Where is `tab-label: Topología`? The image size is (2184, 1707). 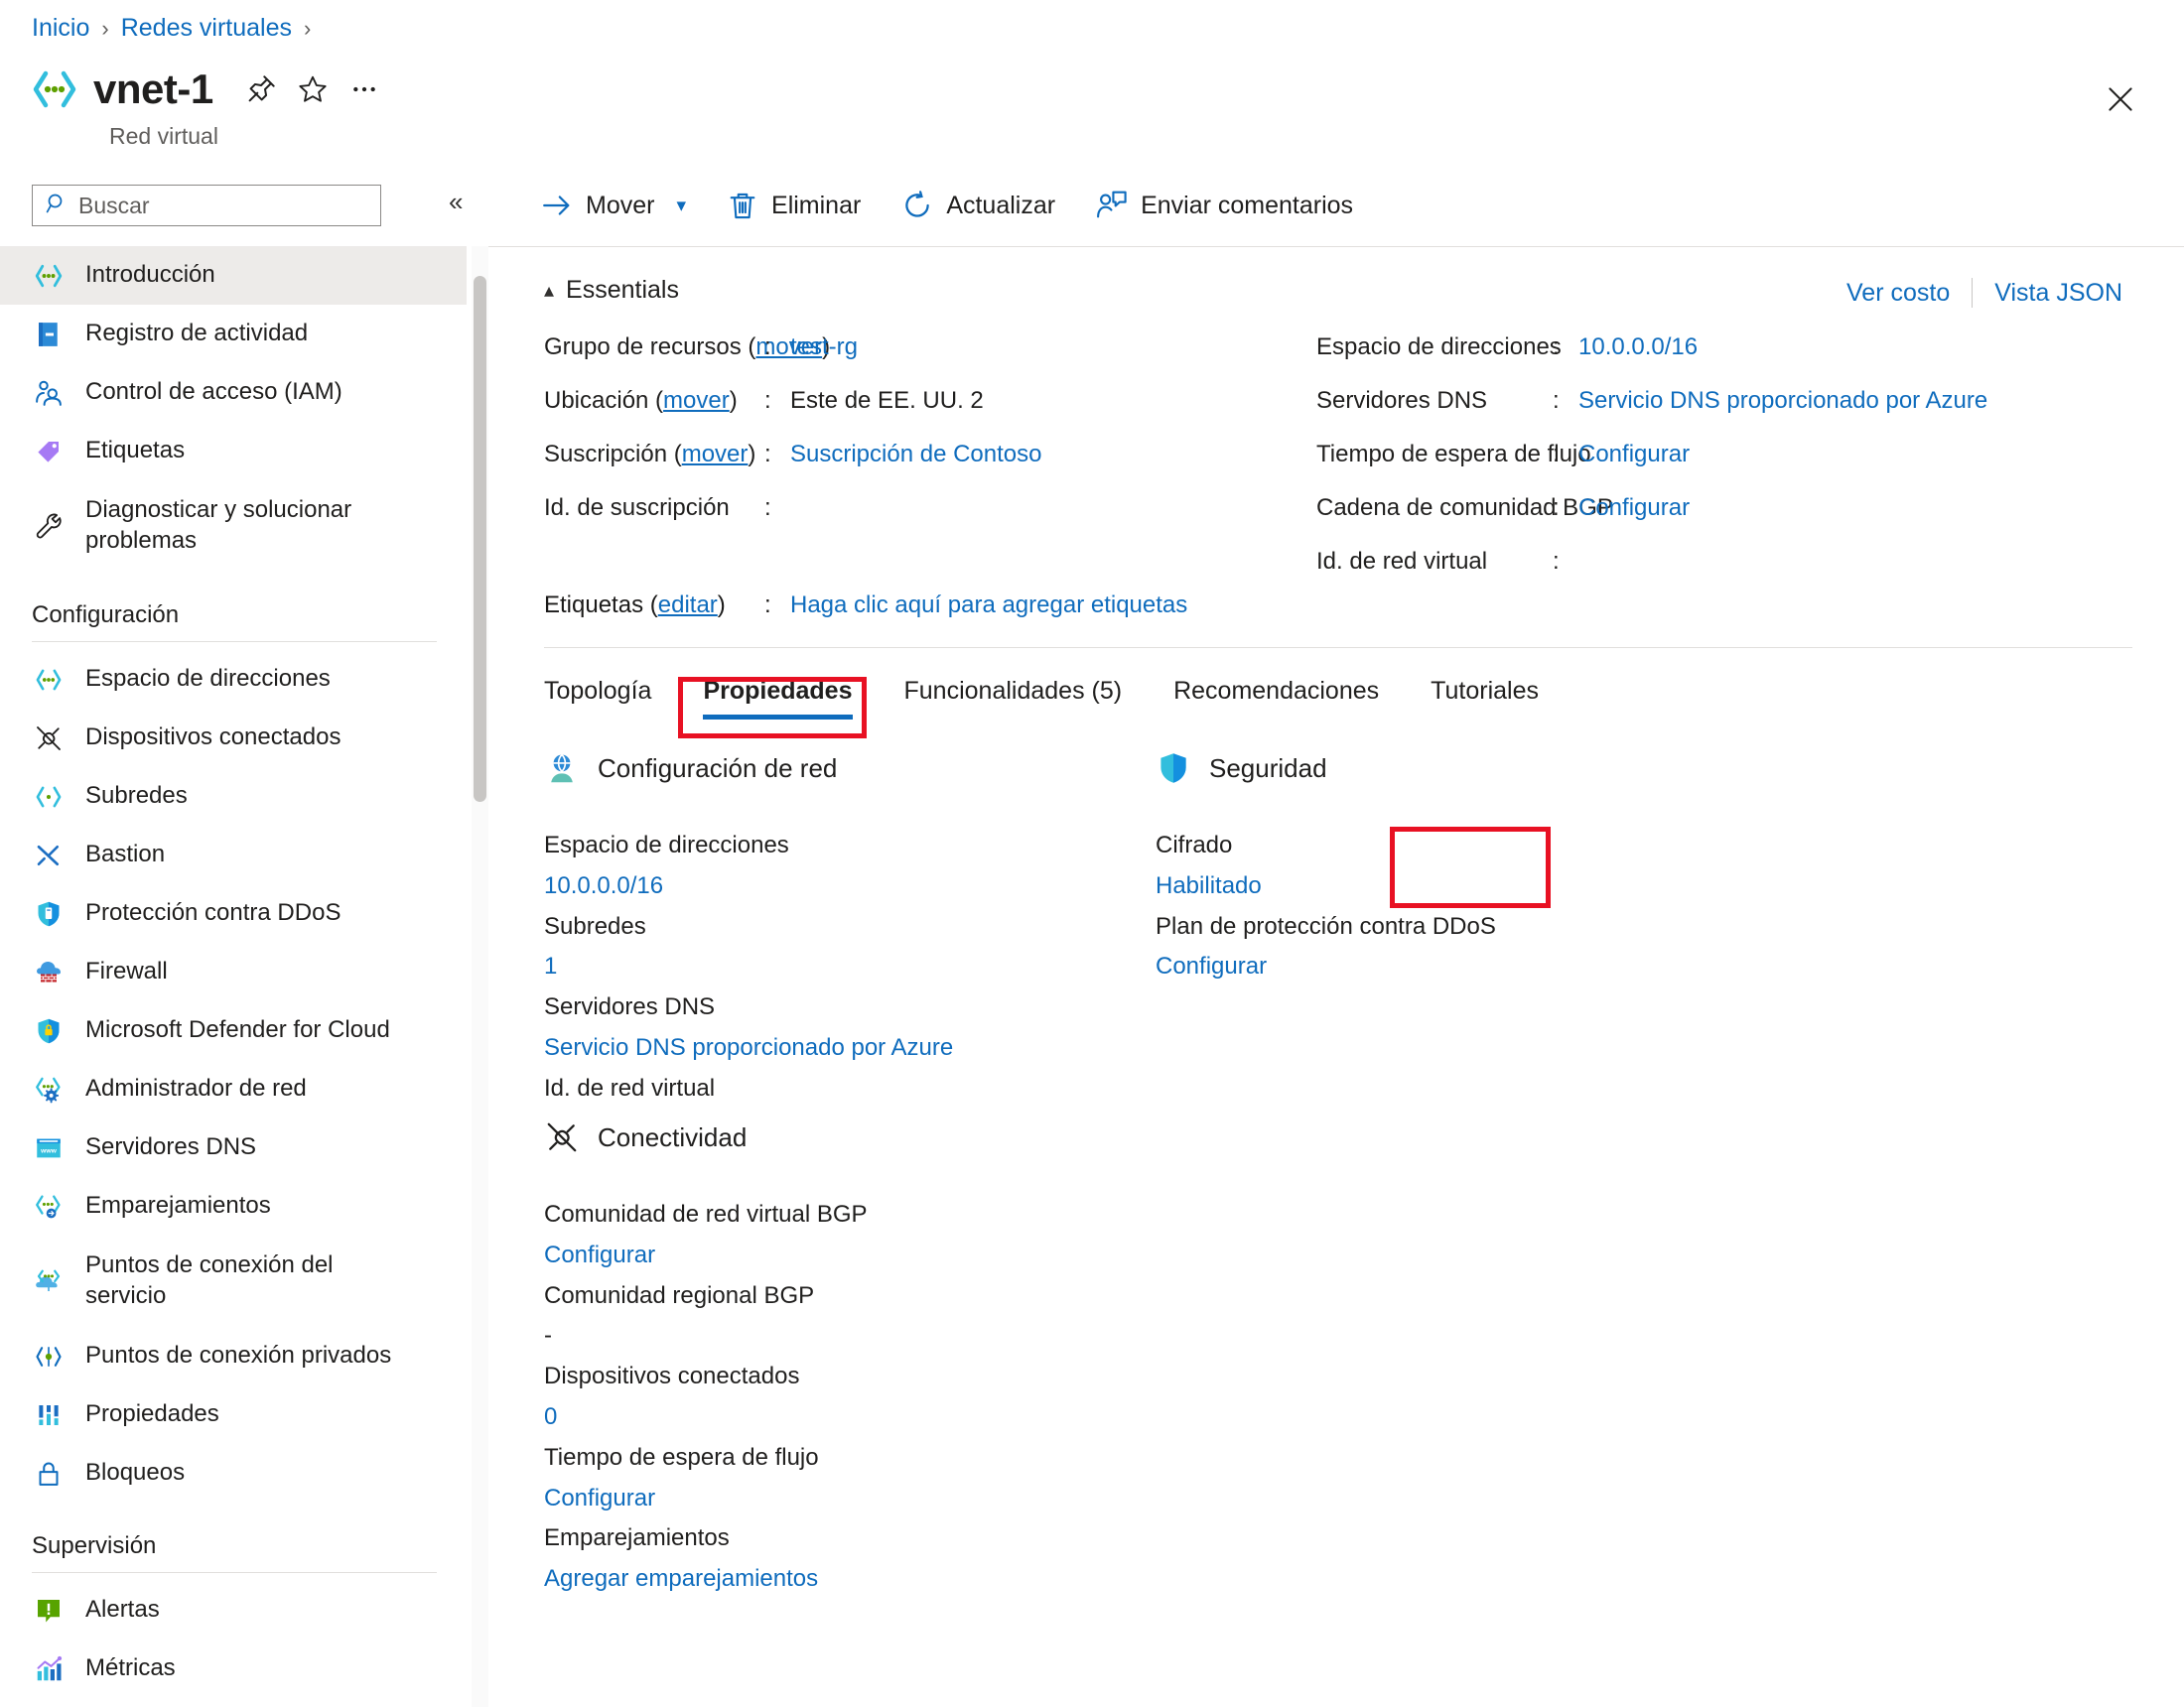
tab-label: Topología is located at coordinates (598, 691).